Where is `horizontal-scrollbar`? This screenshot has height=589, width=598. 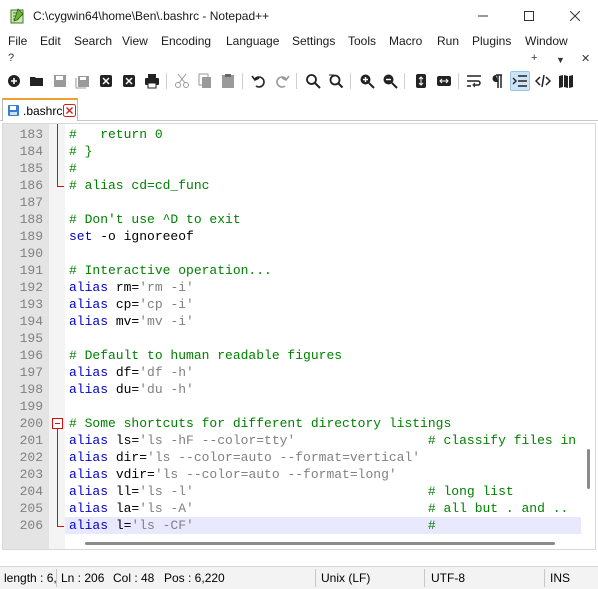
horizontal-scrollbar is located at coordinates (323, 542).